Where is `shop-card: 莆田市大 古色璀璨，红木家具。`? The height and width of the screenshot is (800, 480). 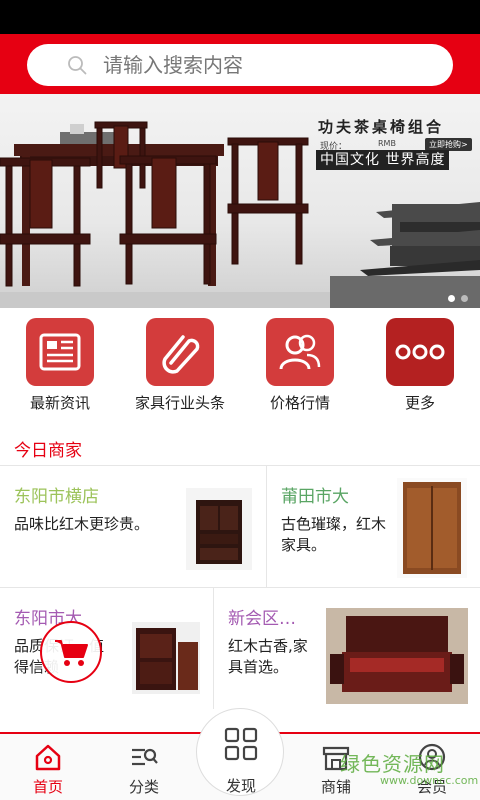 shop-card: 莆田市大 古色璀璨，红木家具。 is located at coordinates (373, 525).